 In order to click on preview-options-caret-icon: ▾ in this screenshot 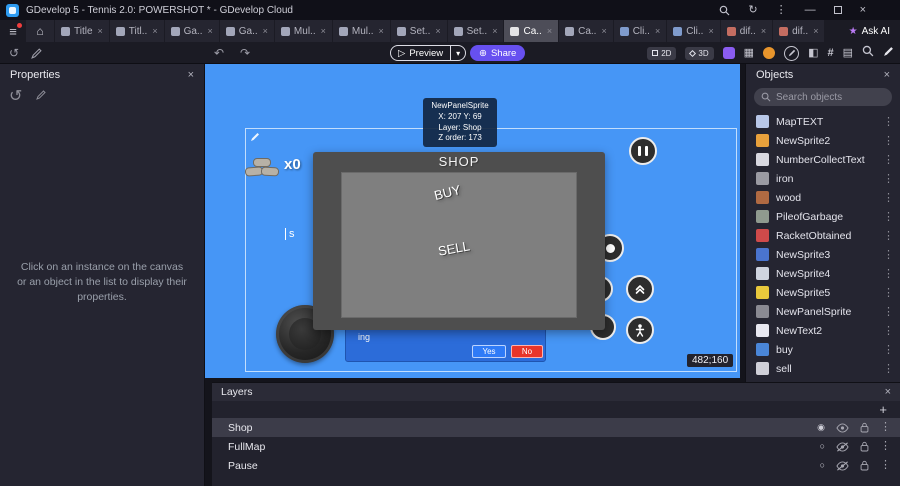, I will do `click(458, 53)`.